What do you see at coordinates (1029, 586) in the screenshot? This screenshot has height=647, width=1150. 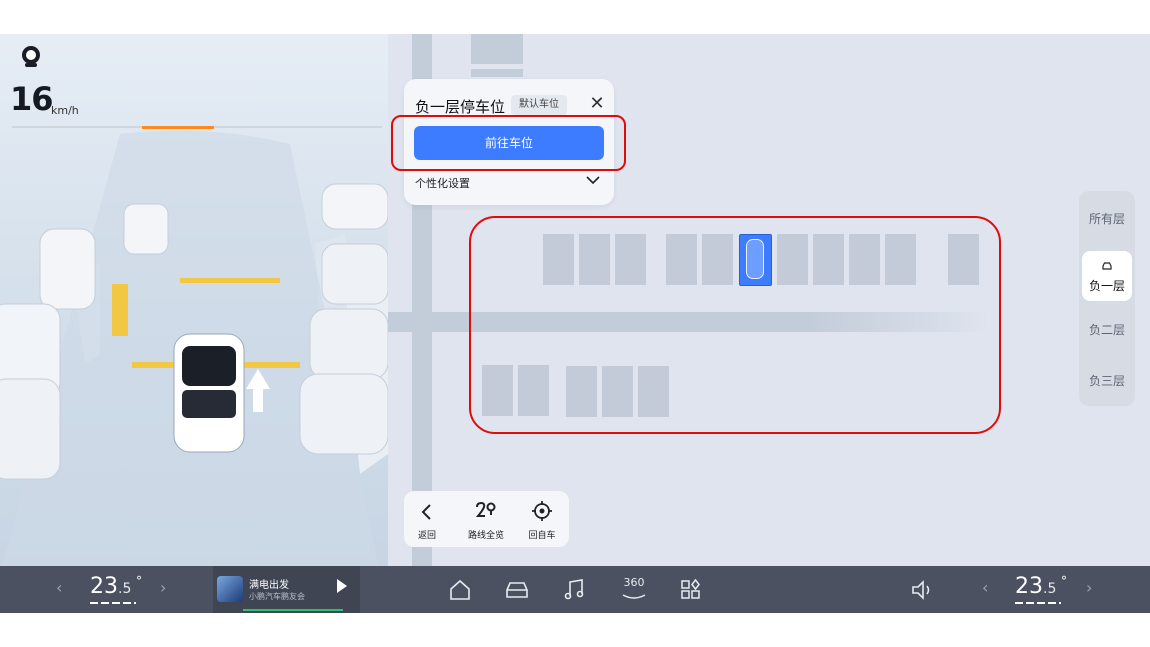 I see `right-temp-main: 23` at bounding box center [1029, 586].